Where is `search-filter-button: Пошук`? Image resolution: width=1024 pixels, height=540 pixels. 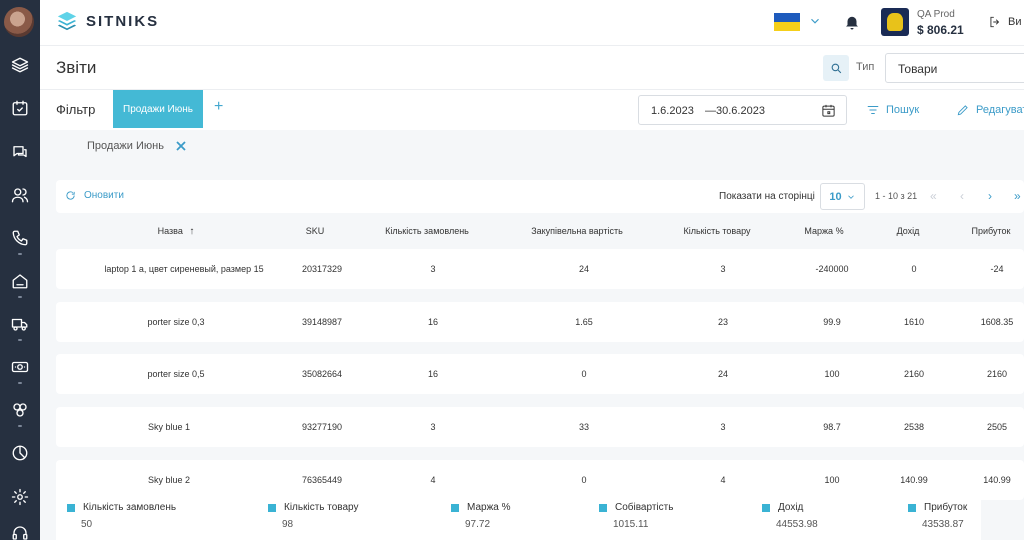
search-filter-button: Пошук is located at coordinates (892, 110).